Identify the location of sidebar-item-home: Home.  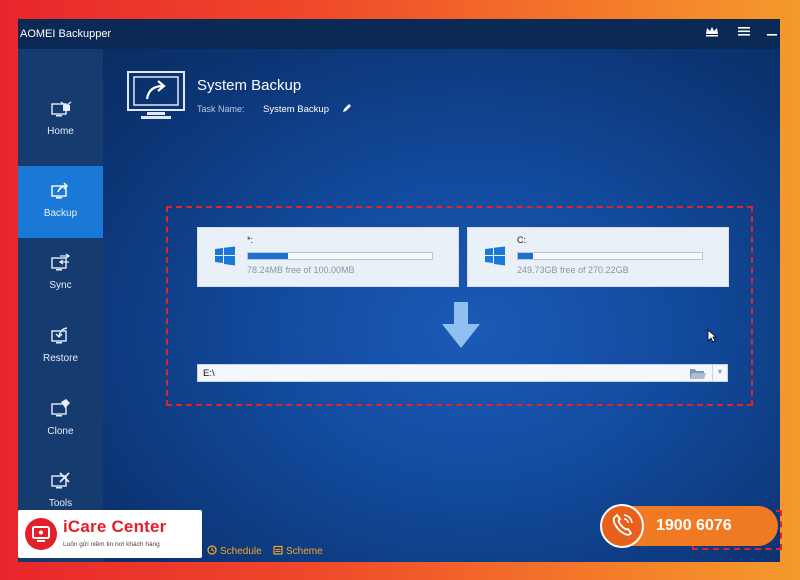
(60, 120).